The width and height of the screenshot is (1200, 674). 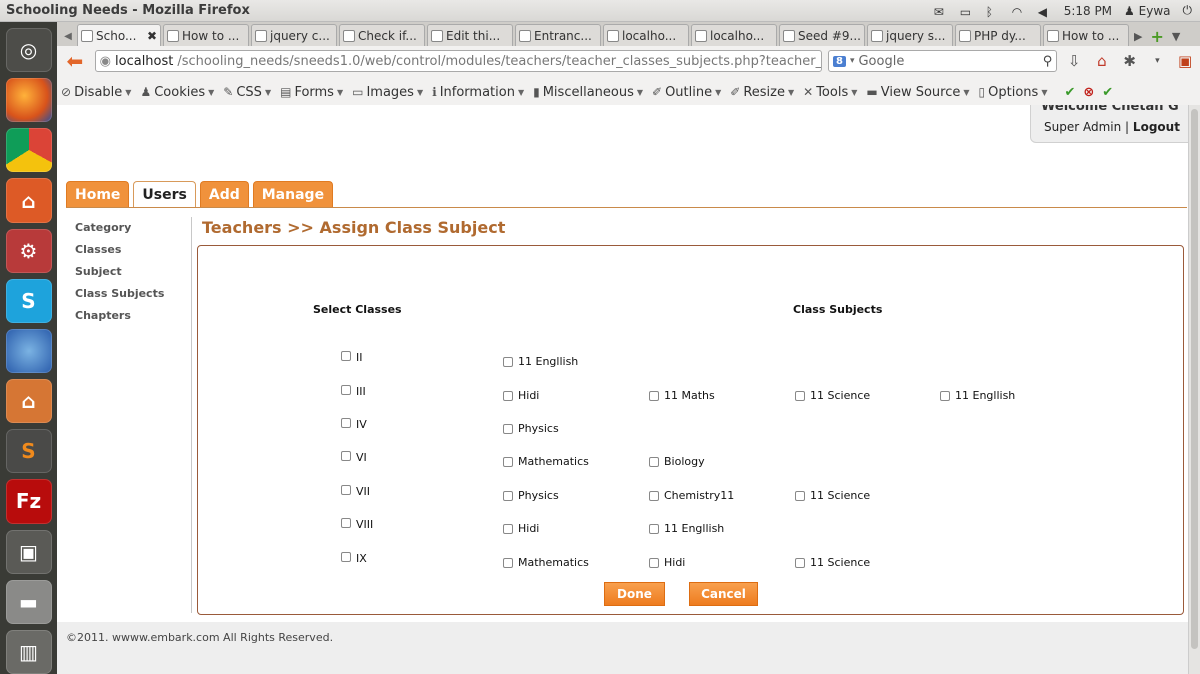 I want to click on search-engine-icon: 8, so click(x=839, y=61).